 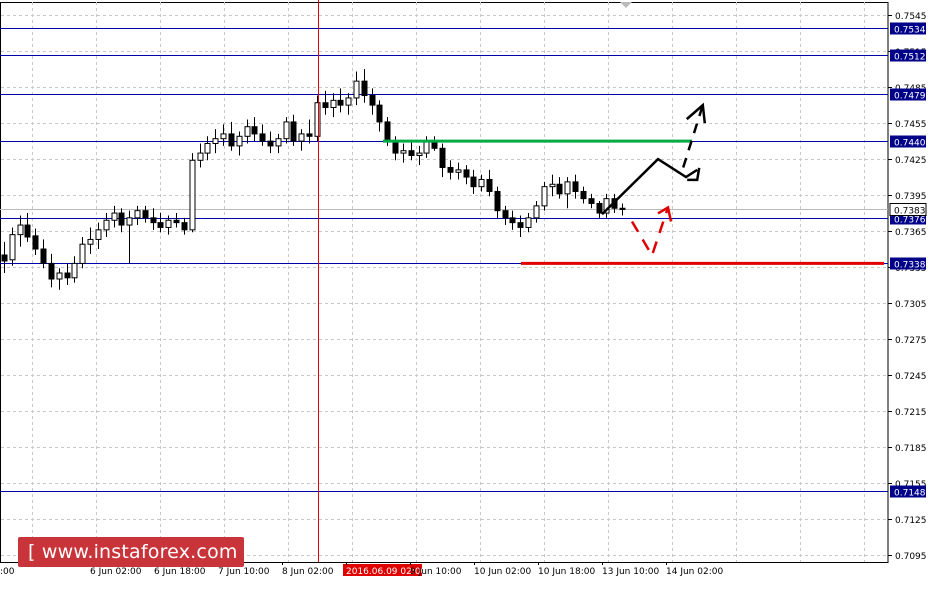 I want to click on price-tick-label: 0.7425, so click(x=911, y=161).